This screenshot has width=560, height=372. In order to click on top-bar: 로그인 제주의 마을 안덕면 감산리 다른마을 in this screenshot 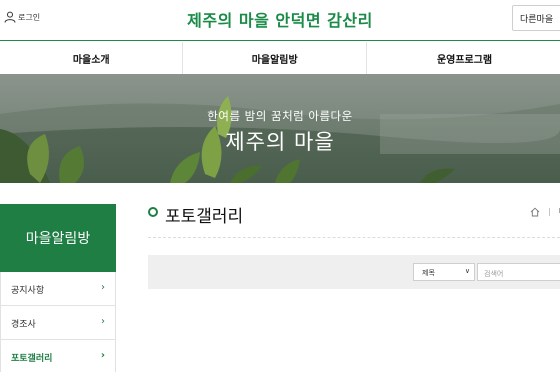, I will do `click(280, 20)`.